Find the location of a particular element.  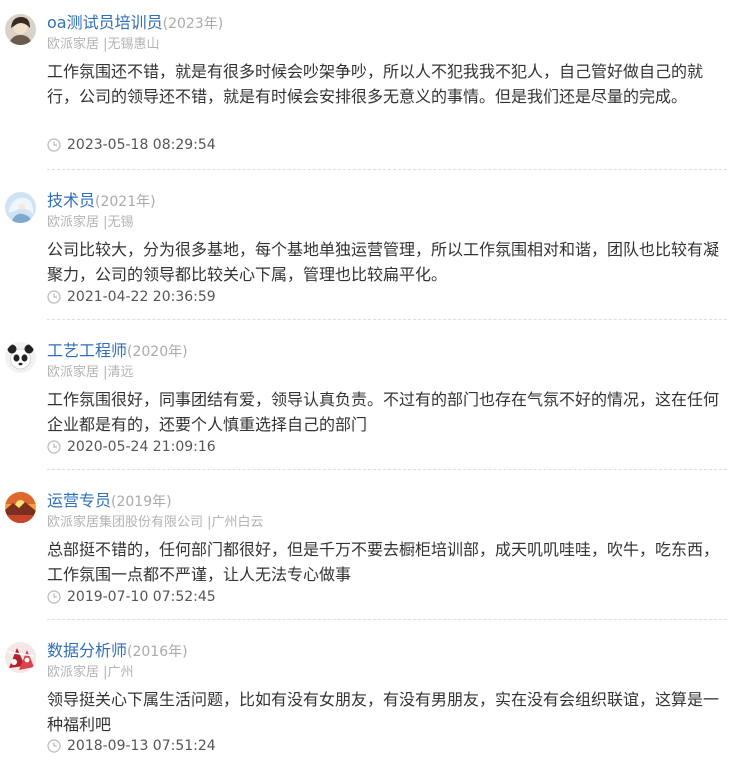

avatar-panda-icon is located at coordinates (20, 357).